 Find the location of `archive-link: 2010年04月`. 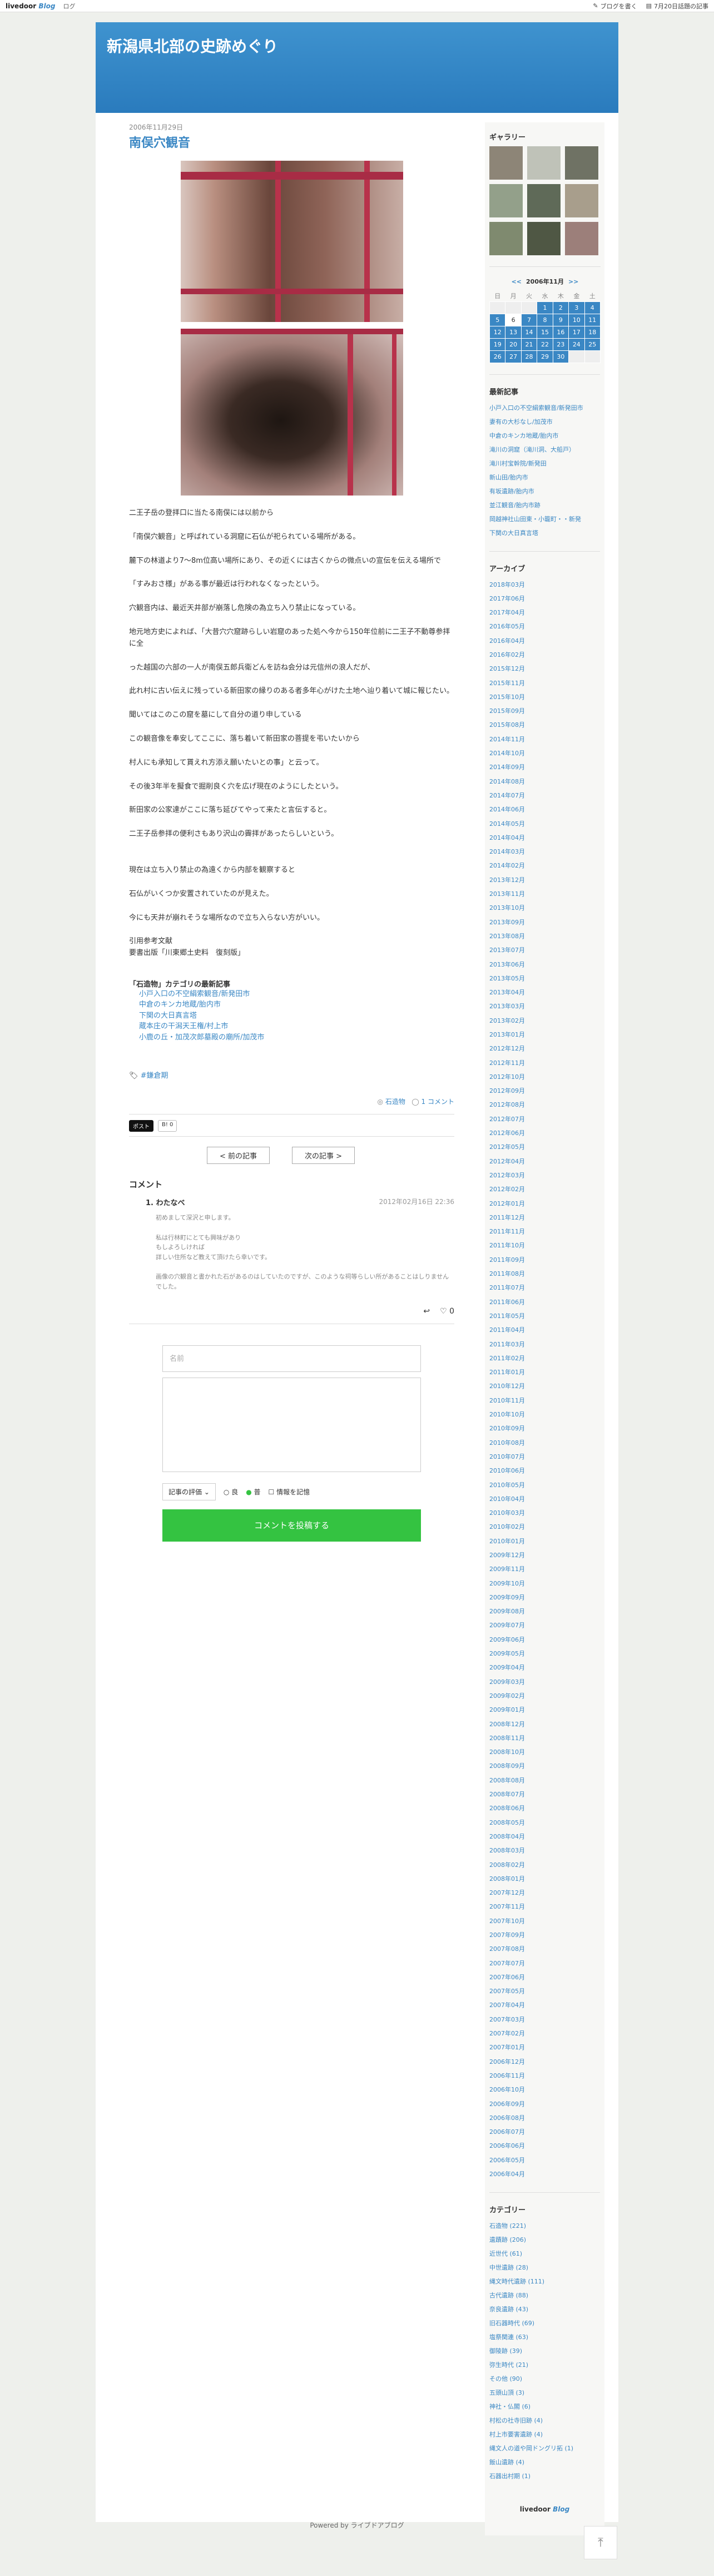

archive-link: 2010年04月 is located at coordinates (507, 1499).